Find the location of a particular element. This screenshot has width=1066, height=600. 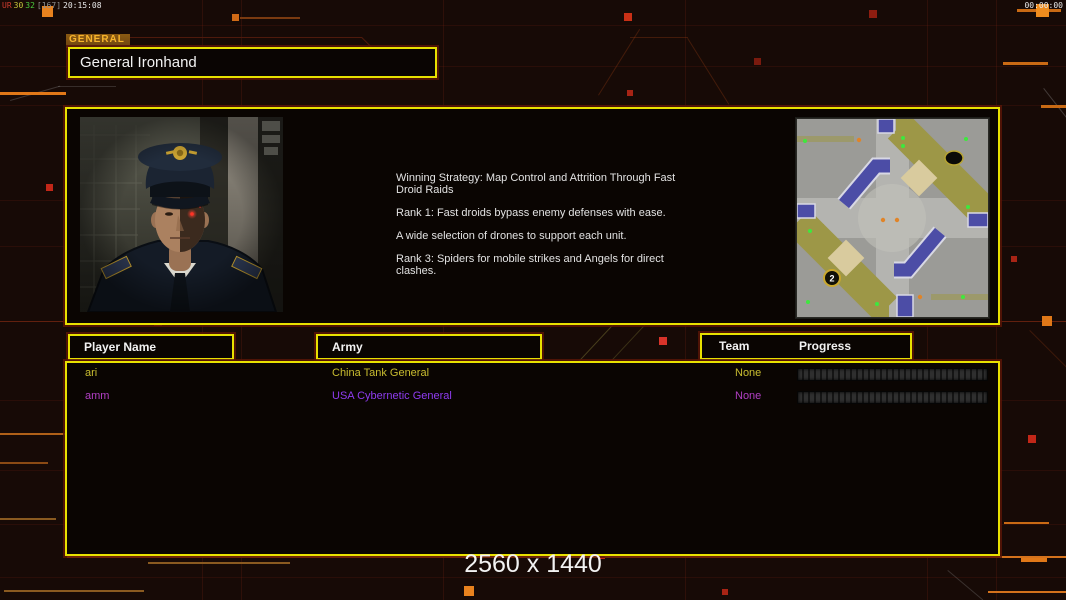

perf-tag: UR is located at coordinates (7, 5).